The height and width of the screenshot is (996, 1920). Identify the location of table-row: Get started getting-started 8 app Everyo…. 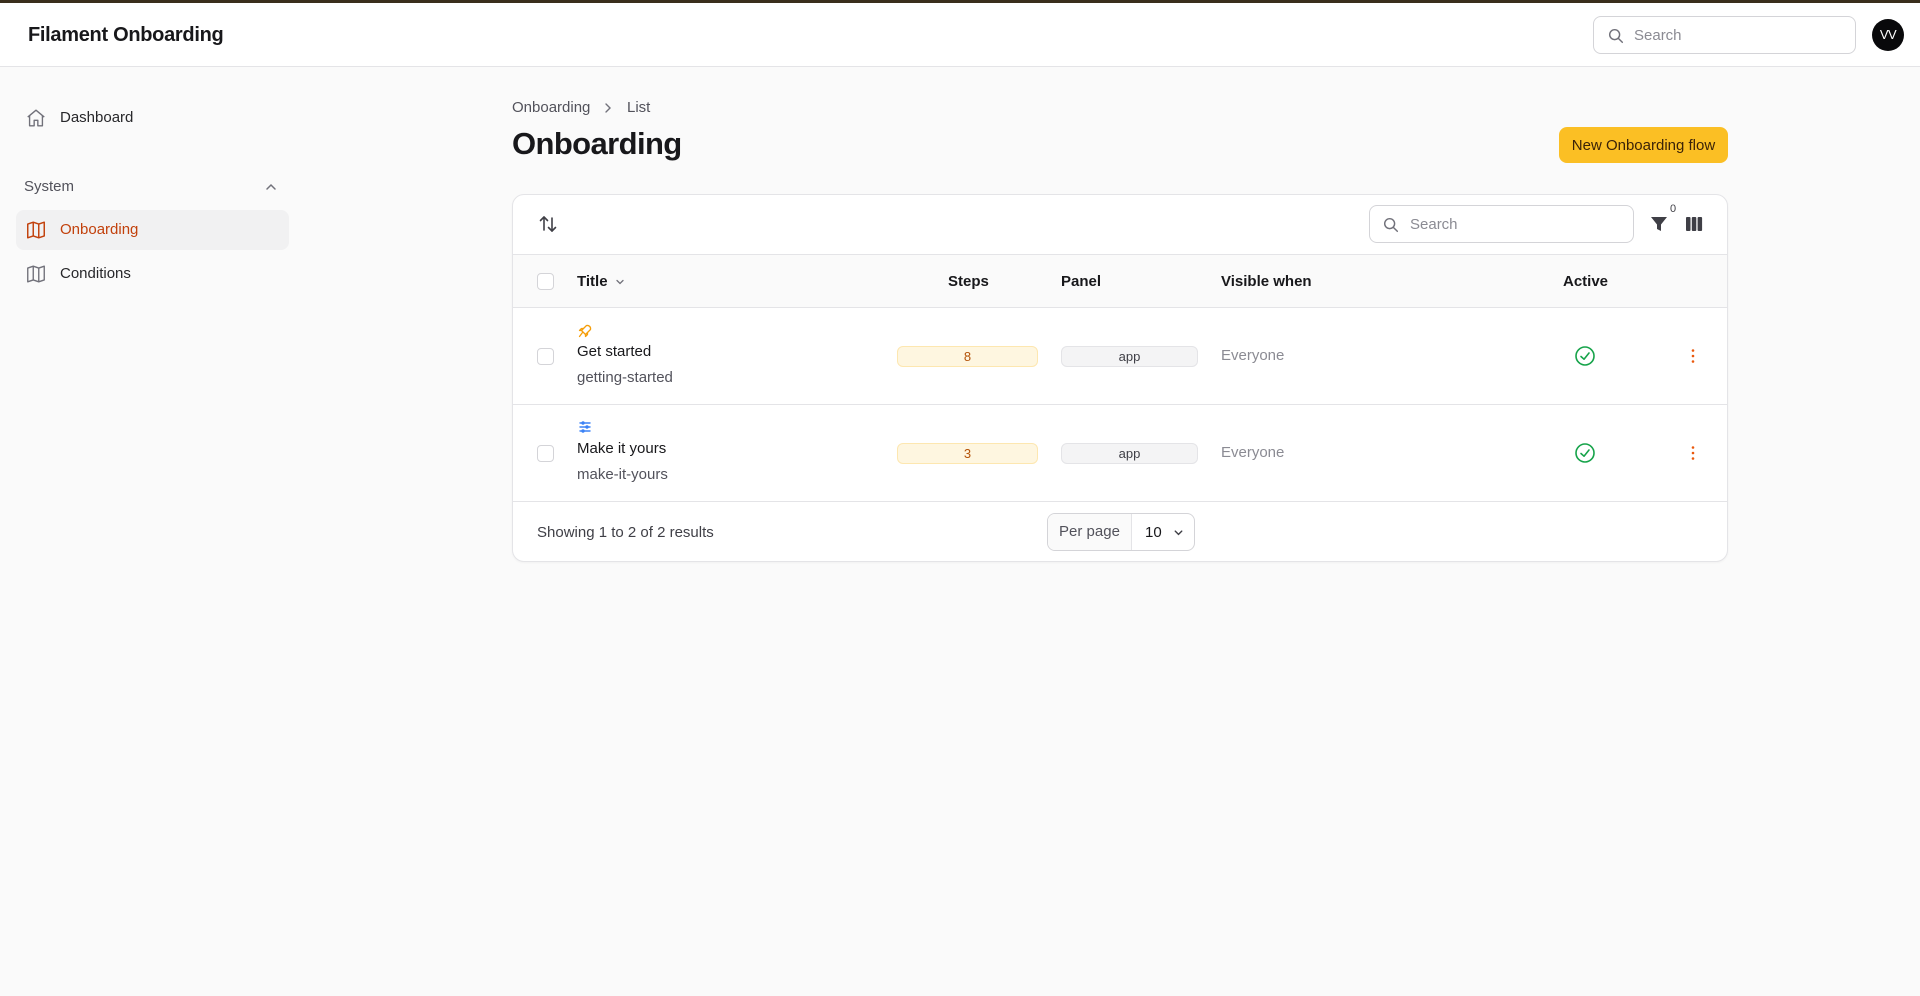
(1120, 356).